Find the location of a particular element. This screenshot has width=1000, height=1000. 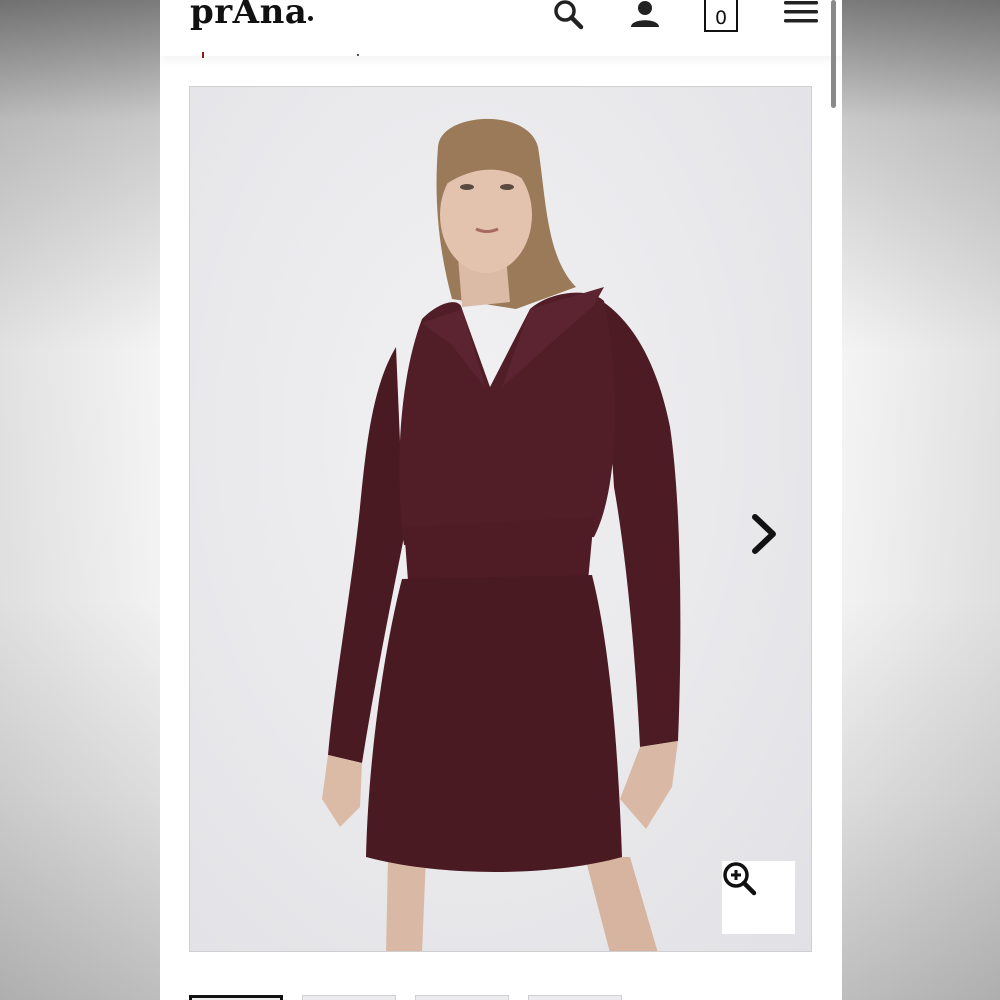

site-header: prAna 0 is located at coordinates (501, 28).